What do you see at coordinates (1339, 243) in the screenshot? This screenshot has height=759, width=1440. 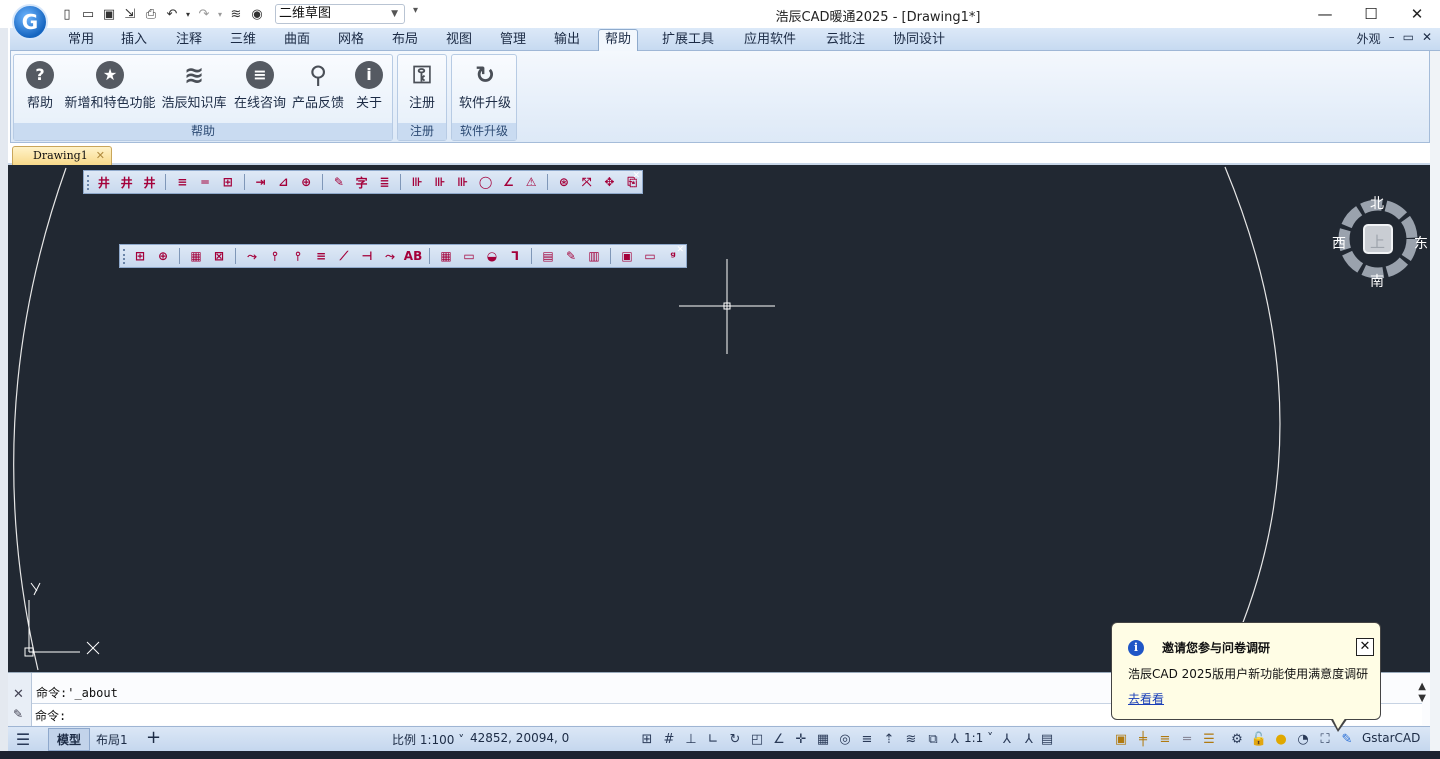 I see `viewcube-west: 西` at bounding box center [1339, 243].